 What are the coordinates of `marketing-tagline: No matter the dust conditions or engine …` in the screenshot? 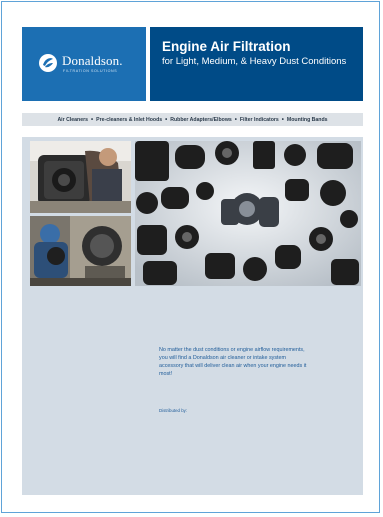 It's located at (233, 362).